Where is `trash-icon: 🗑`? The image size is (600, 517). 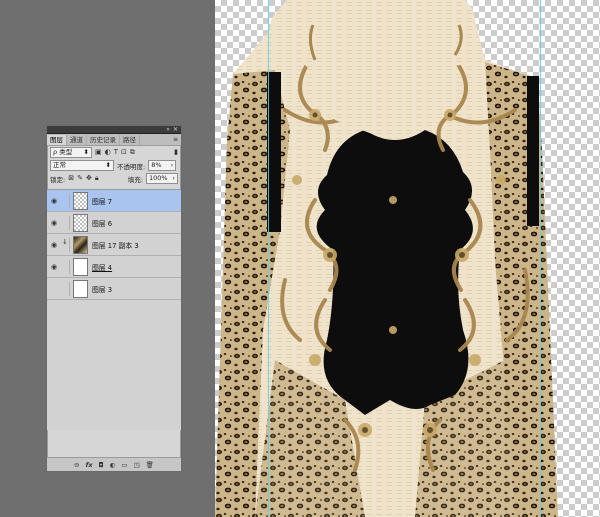 trash-icon: 🗑 is located at coordinates (150, 465).